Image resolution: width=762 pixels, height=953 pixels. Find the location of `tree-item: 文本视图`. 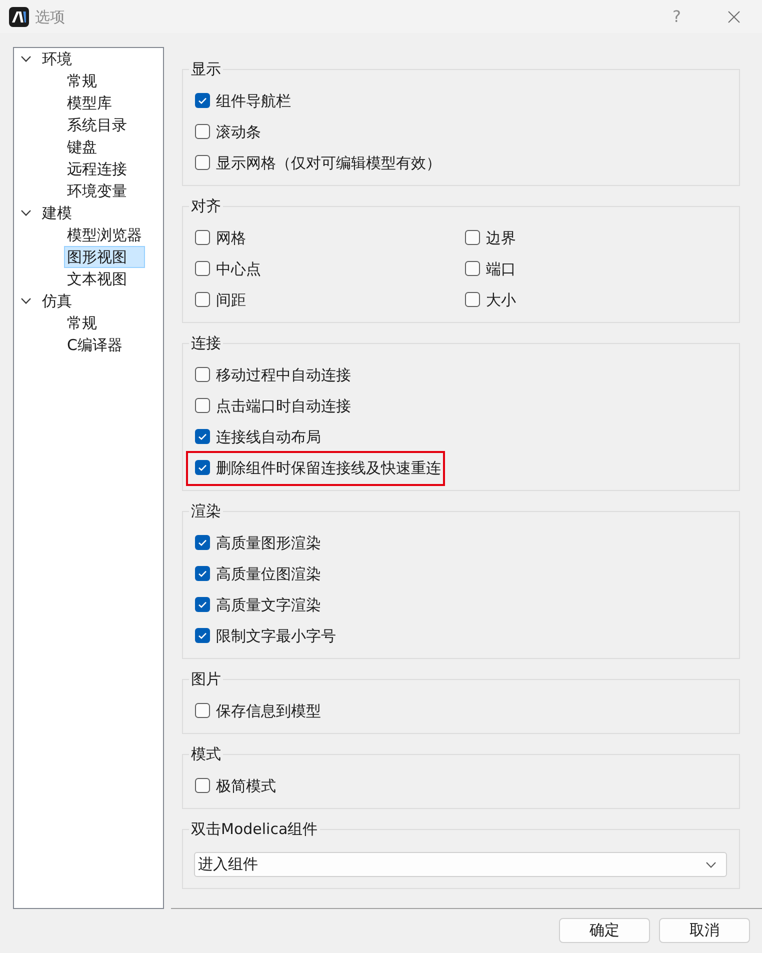

tree-item: 文本视图 is located at coordinates (104, 279).